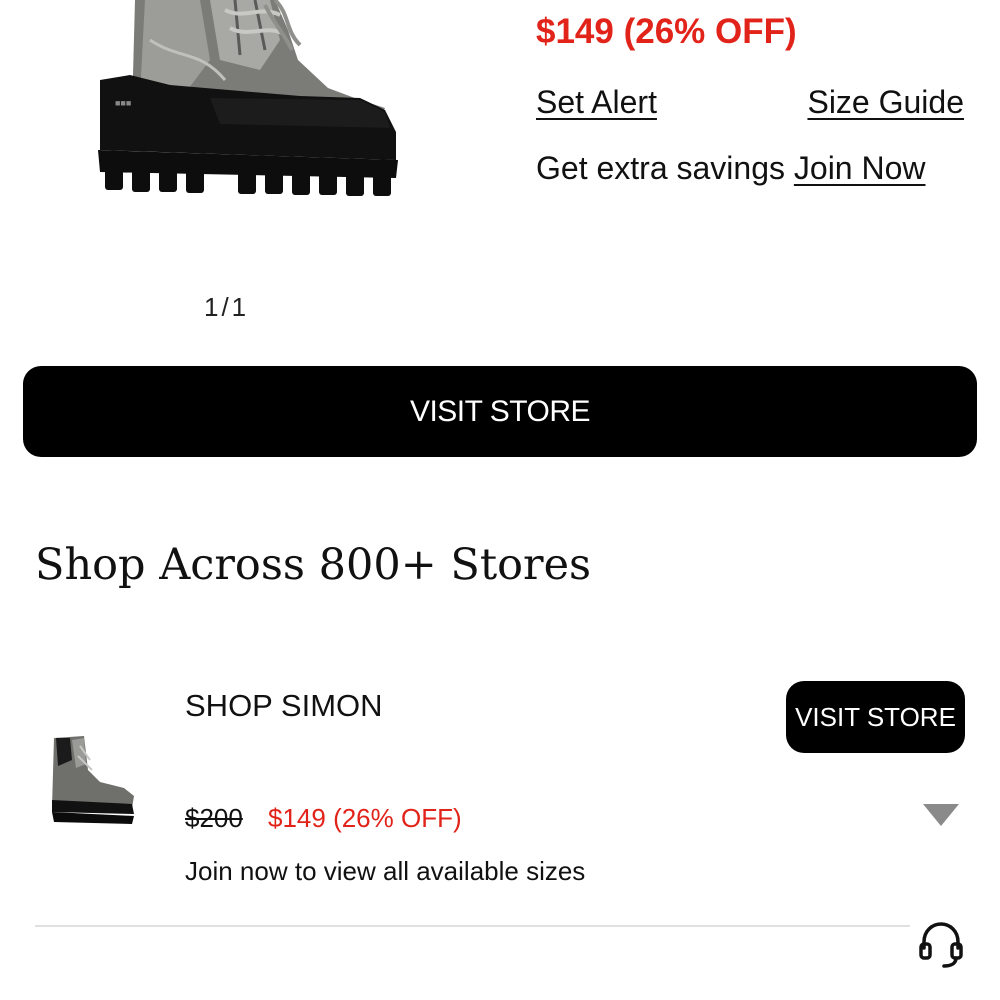  I want to click on divider, so click(472, 926).